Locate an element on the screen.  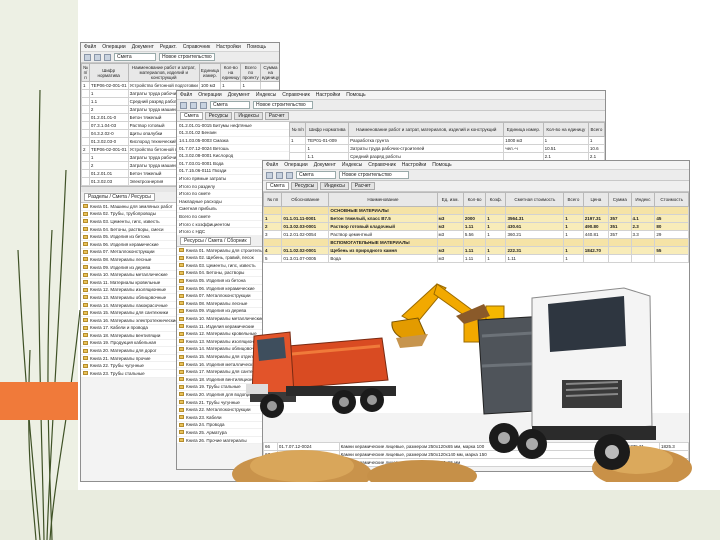
menu-item: Редакт. is located at coordinates (168, 47).